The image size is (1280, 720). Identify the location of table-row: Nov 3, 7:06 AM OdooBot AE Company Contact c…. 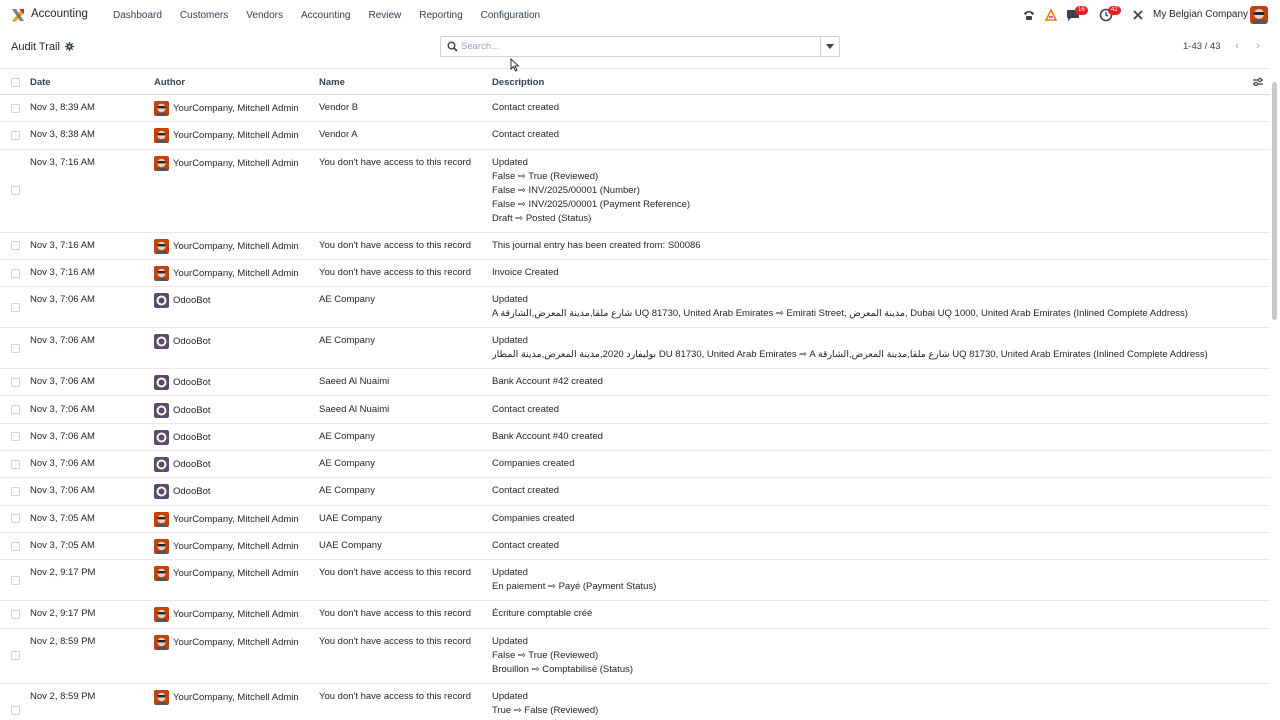
(635, 492).